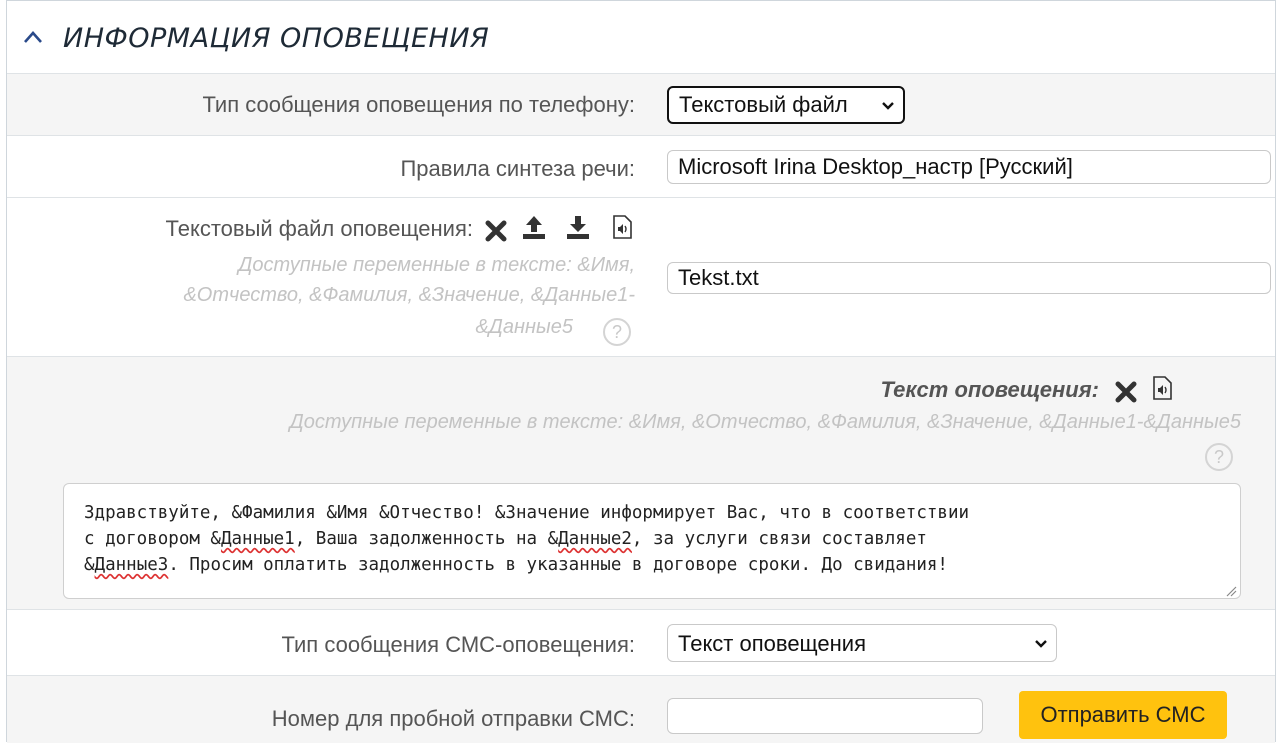 This screenshot has height=743, width=1280. I want to click on message-text-label: Текст оповещения:, so click(989, 389).